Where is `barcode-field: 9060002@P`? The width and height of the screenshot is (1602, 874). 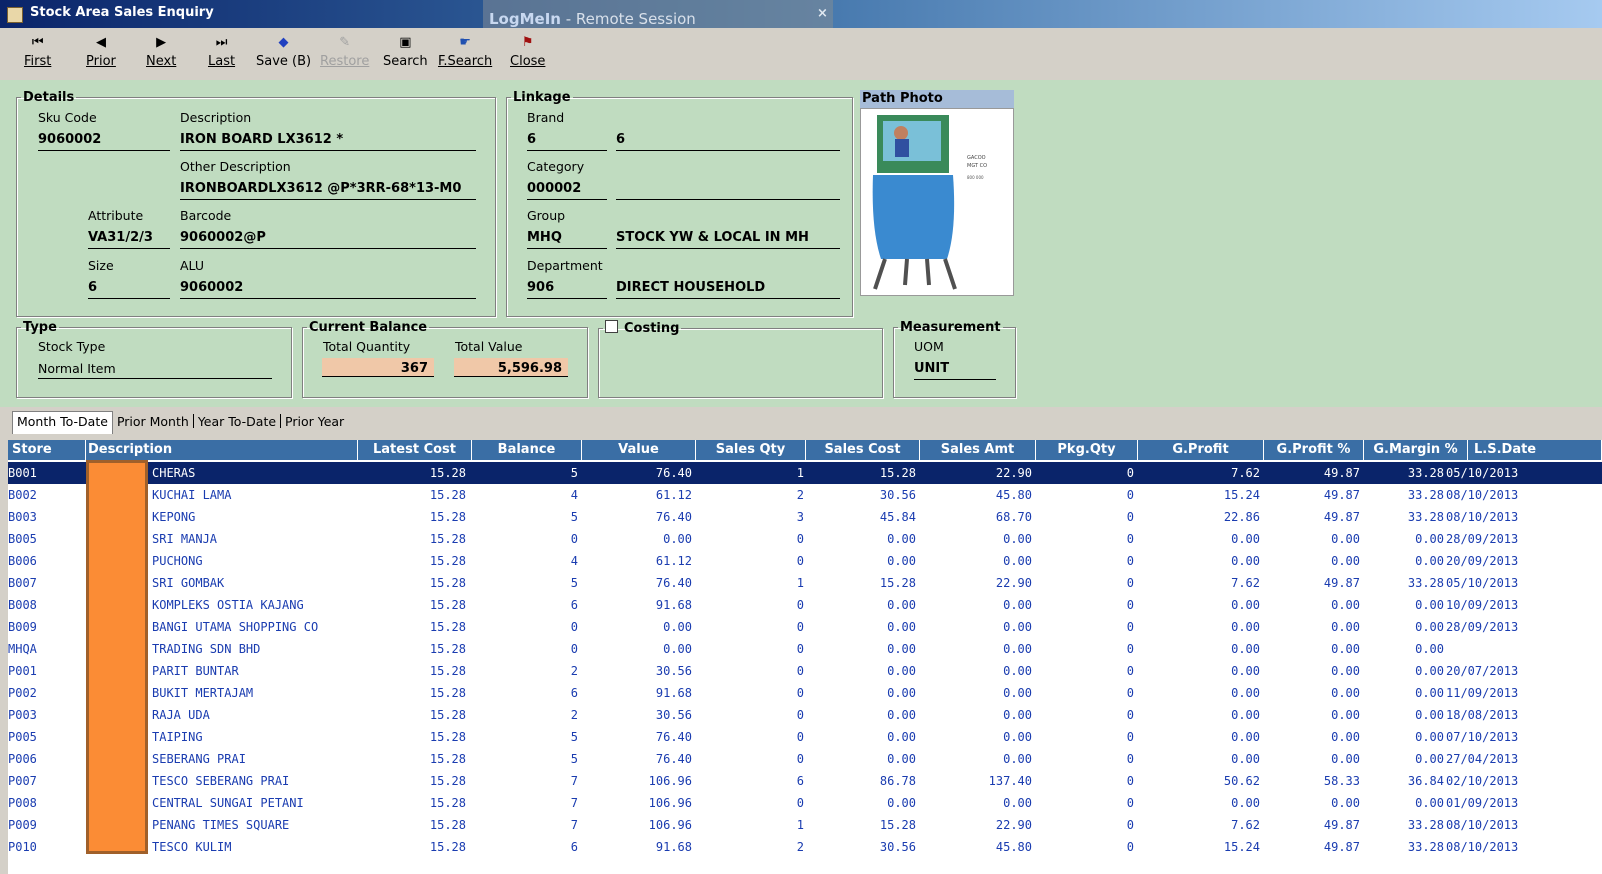 barcode-field: 9060002@P is located at coordinates (328, 239).